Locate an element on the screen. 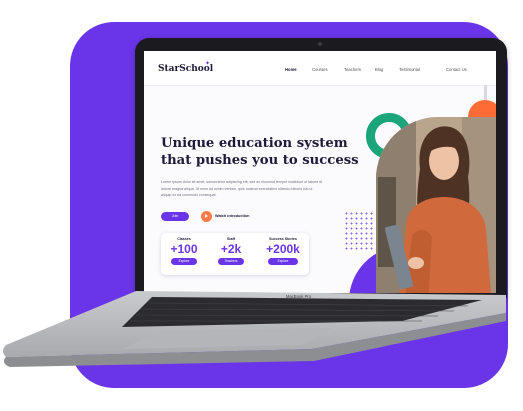 The image size is (523, 411). play-icon is located at coordinates (206, 216).